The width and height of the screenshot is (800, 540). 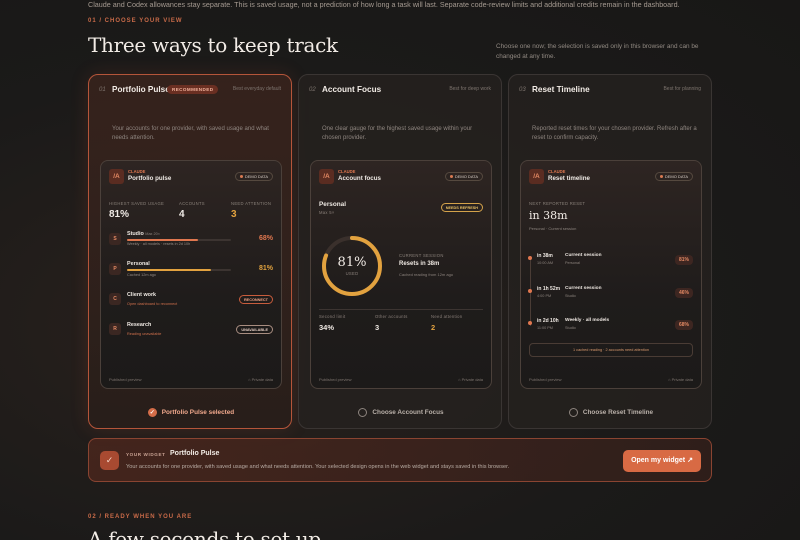 What do you see at coordinates (545, 328) in the screenshot?
I see `timeline-clock: 11:00 PM` at bounding box center [545, 328].